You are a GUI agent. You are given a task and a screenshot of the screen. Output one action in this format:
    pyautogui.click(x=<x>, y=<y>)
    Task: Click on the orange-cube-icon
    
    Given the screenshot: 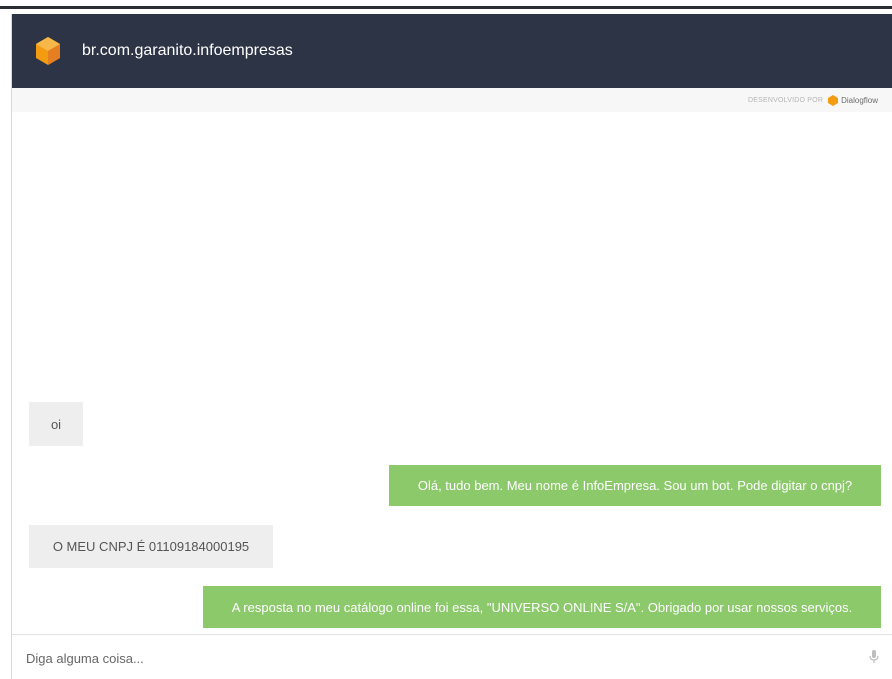 What is the action you would take?
    pyautogui.click(x=48, y=51)
    